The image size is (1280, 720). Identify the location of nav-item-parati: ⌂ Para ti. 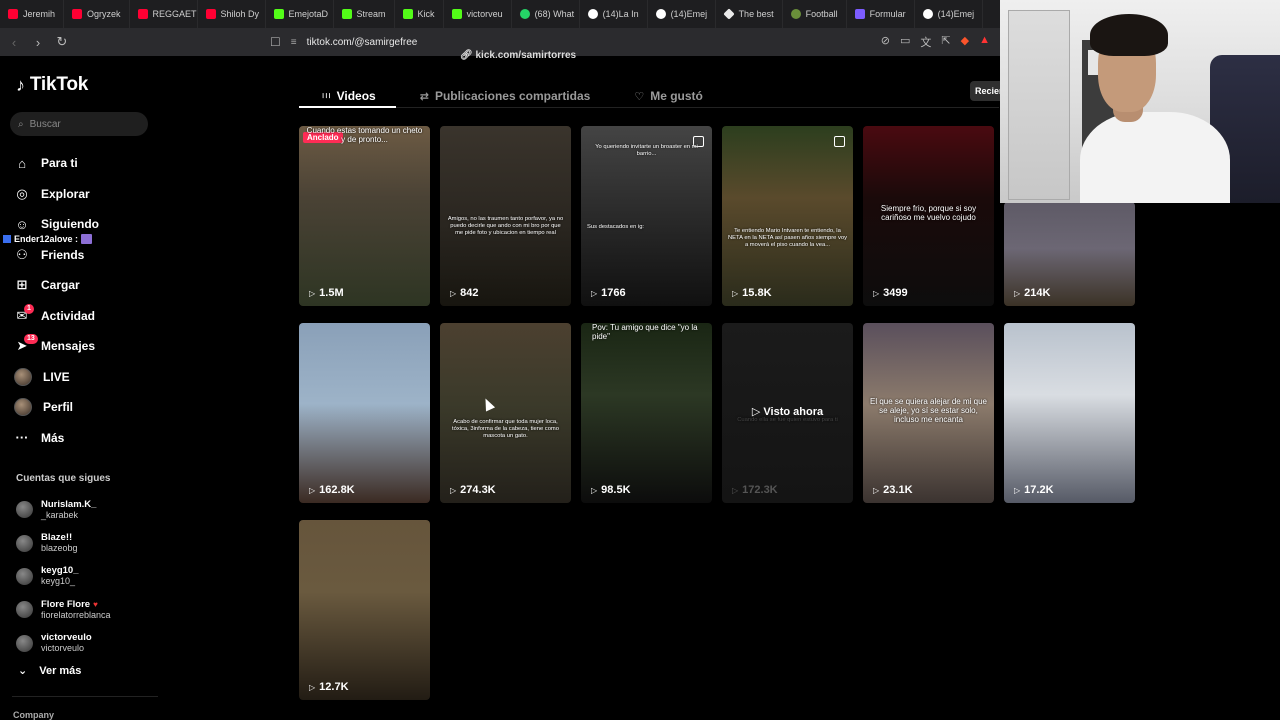
(56, 163).